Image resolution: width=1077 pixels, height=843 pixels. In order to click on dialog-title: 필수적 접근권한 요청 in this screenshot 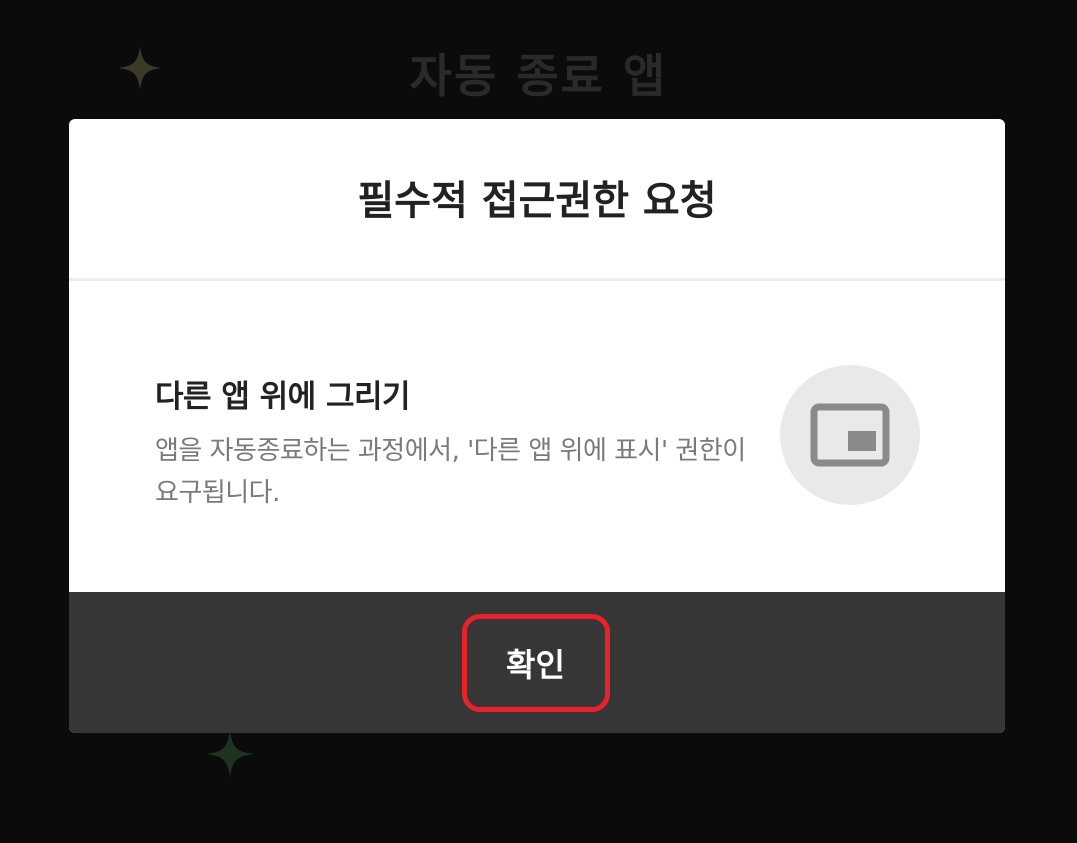, I will do `click(537, 200)`.